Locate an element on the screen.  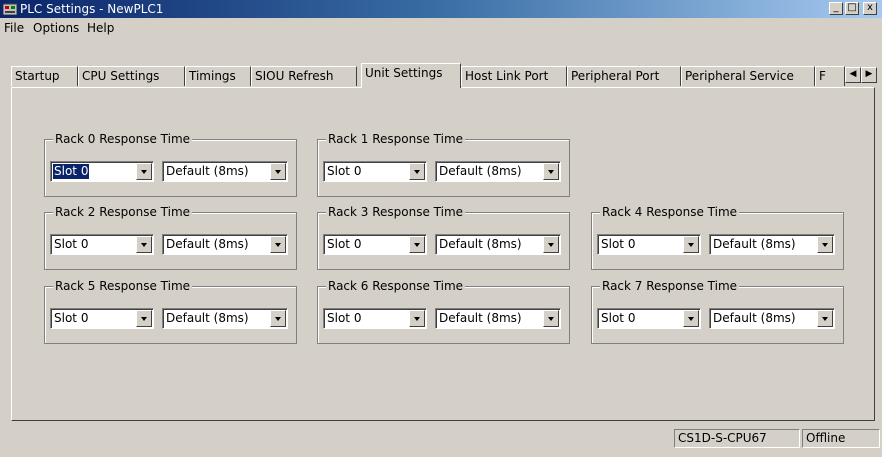
rack-5-slot-value: Slot 0 is located at coordinates (71, 318).